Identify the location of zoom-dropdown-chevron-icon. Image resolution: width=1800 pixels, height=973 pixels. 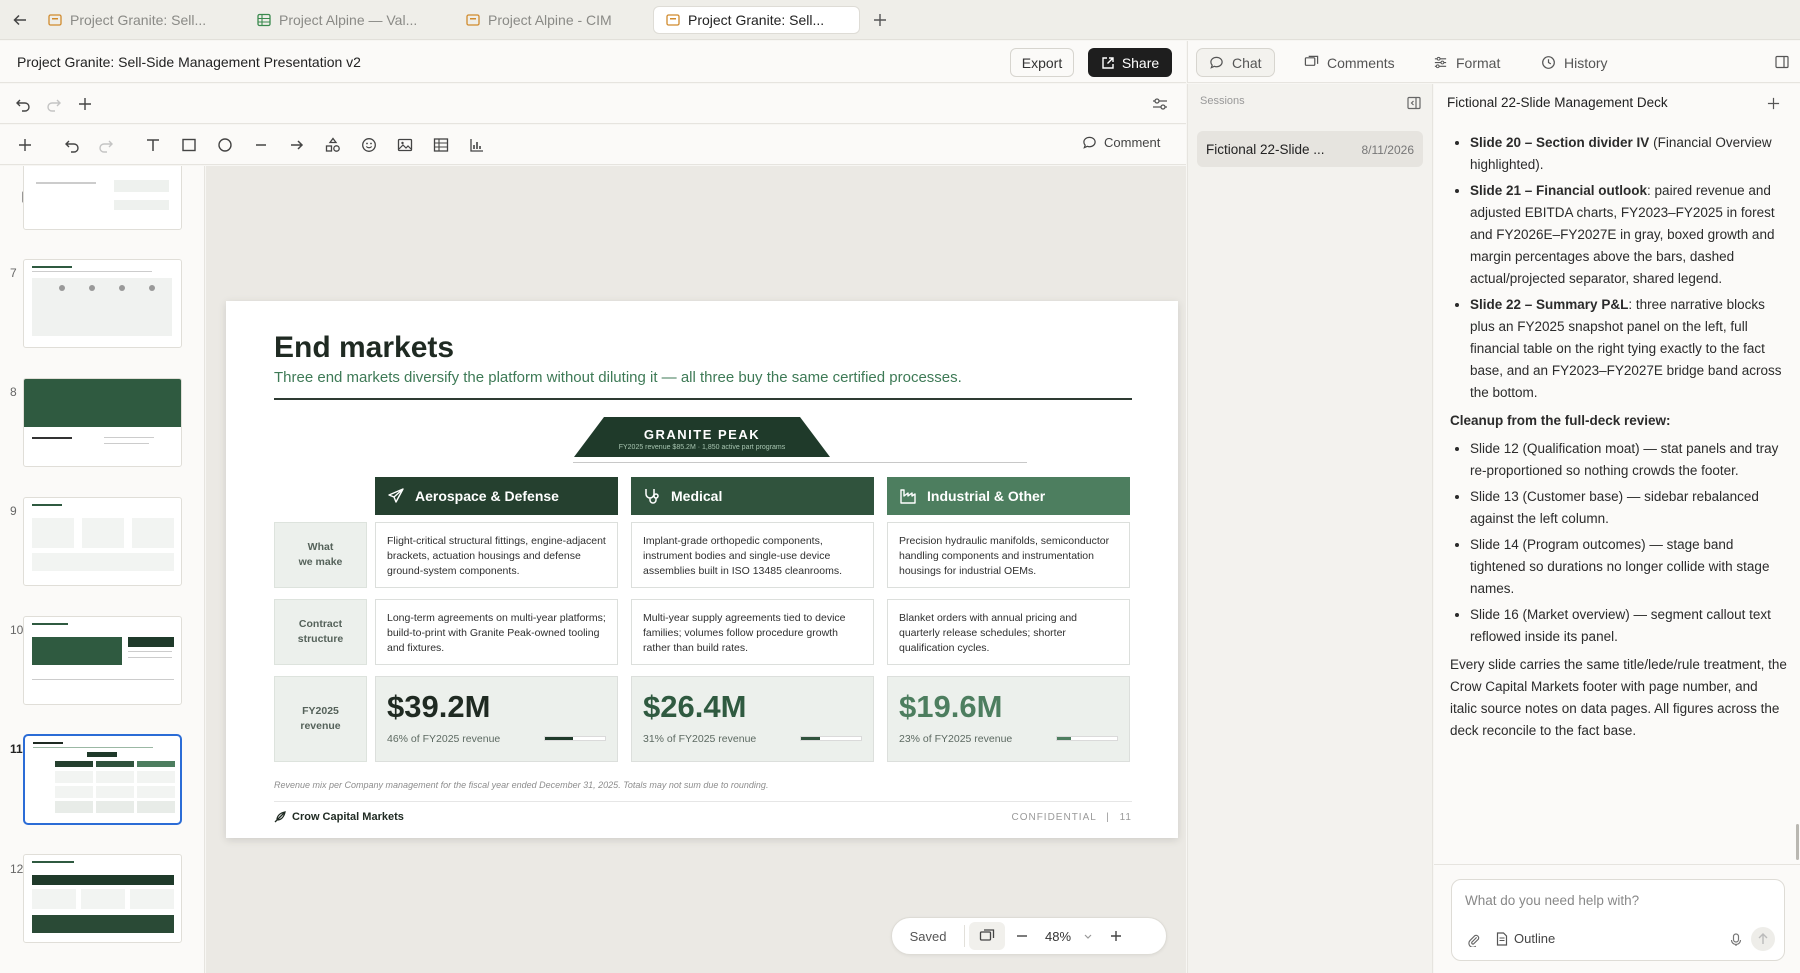
(1088, 936).